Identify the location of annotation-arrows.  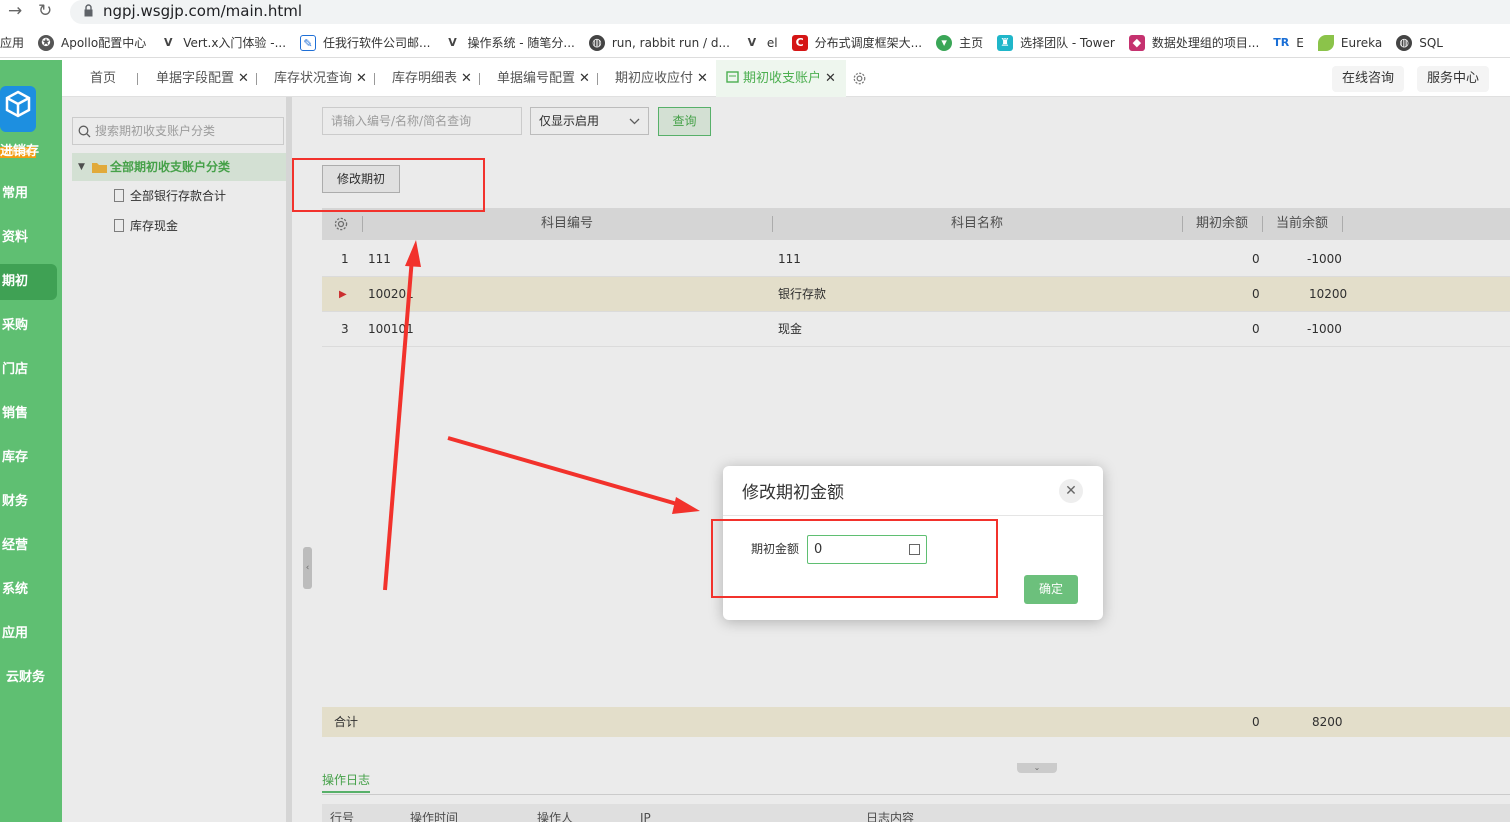
(541, 415).